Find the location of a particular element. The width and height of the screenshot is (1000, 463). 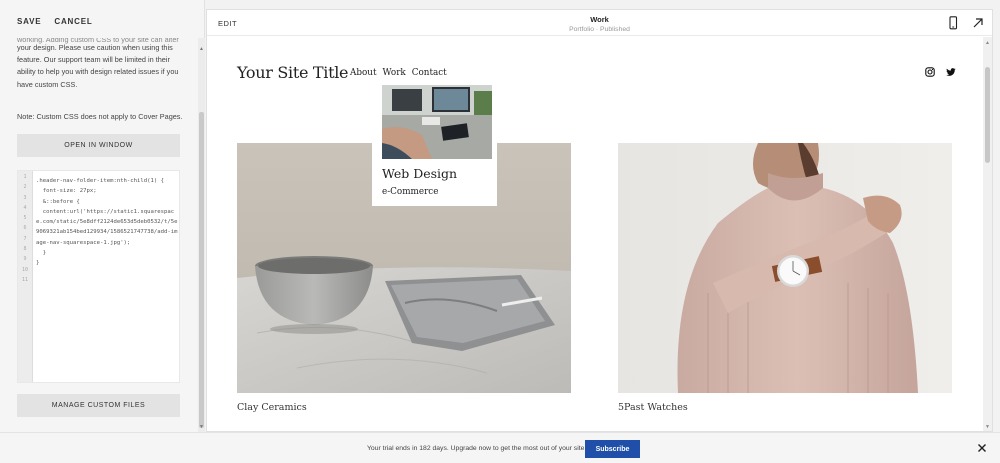

preview-scroll-down-icon: ▼ is located at coordinates (987, 427).